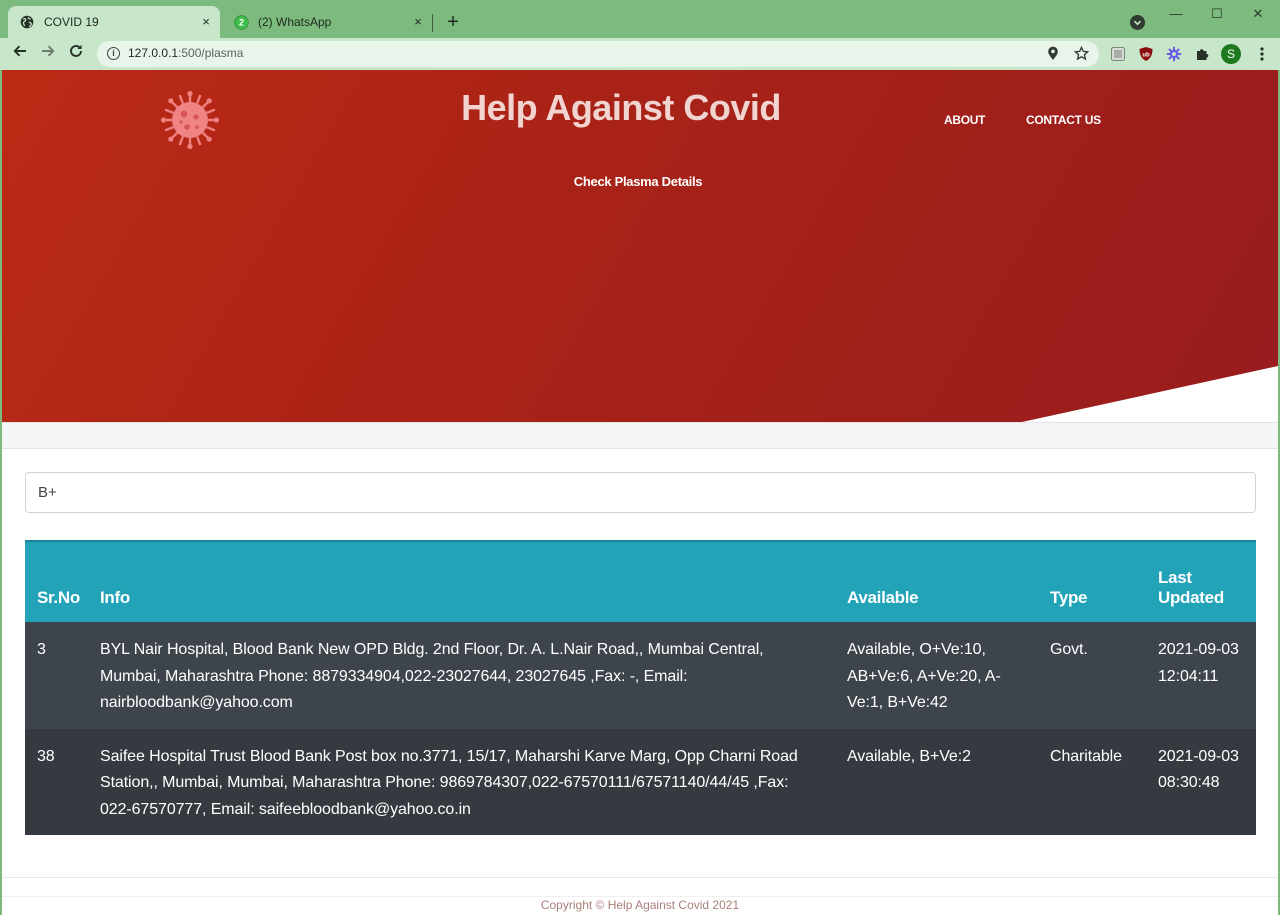  What do you see at coordinates (295, 22) in the screenshot?
I see `tab-title: (2) WhatsApp` at bounding box center [295, 22].